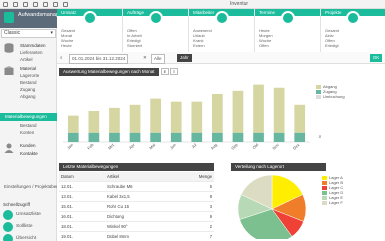  Describe the element at coordinates (135, 45) in the screenshot. I see `kpi-row: Storniert` at that location.